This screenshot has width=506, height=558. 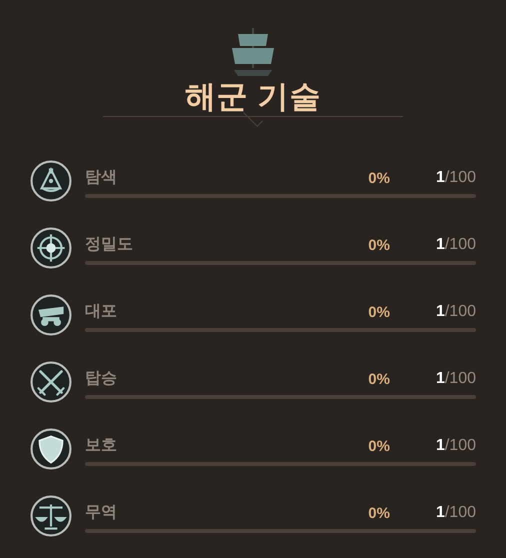 What do you see at coordinates (109, 245) in the screenshot?
I see `skill-name: 정밀도` at bounding box center [109, 245].